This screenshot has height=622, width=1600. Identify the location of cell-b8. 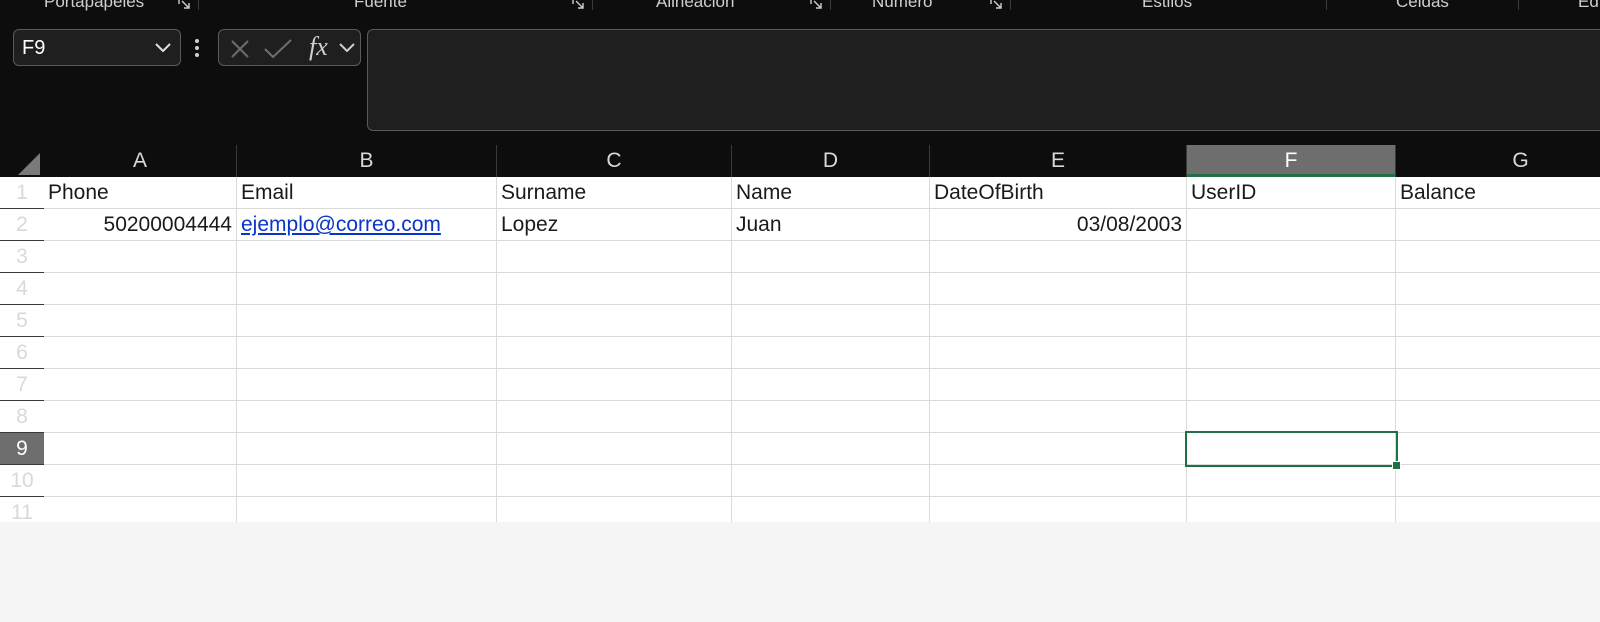
(367, 417).